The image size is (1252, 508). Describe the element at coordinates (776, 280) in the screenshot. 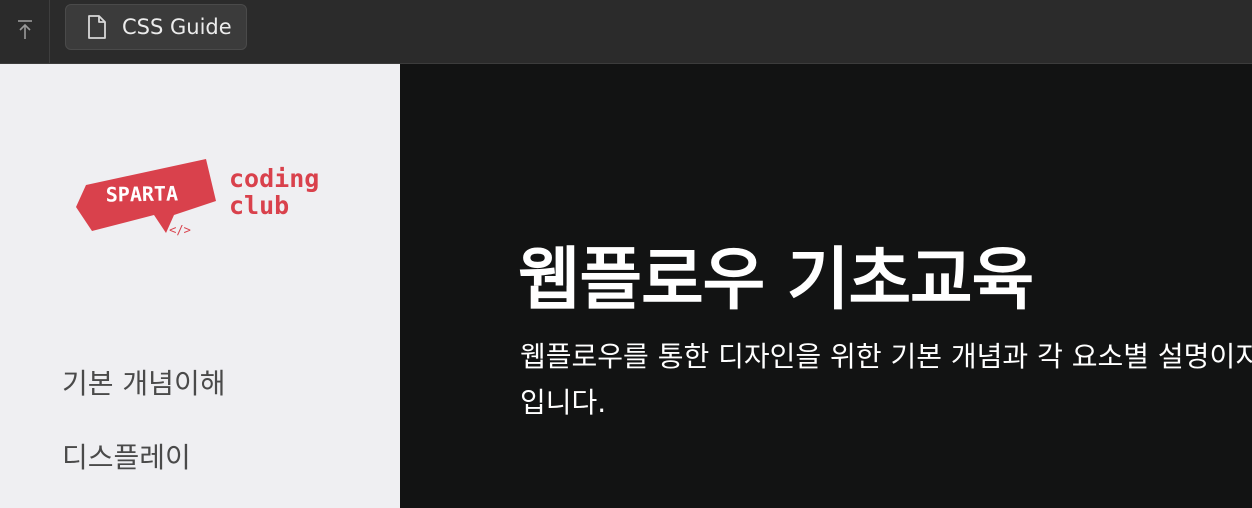

I see `page-title: 웹플로우 기초교육` at that location.